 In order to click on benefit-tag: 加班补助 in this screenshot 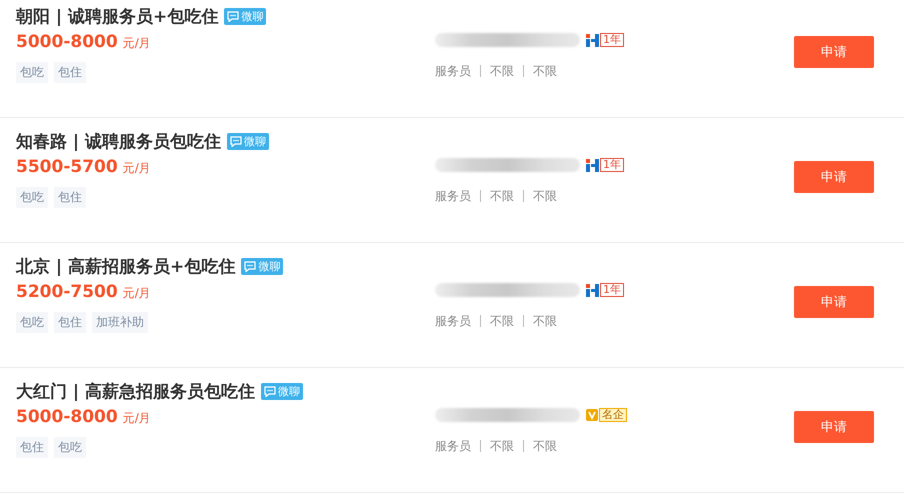, I will do `click(120, 322)`.